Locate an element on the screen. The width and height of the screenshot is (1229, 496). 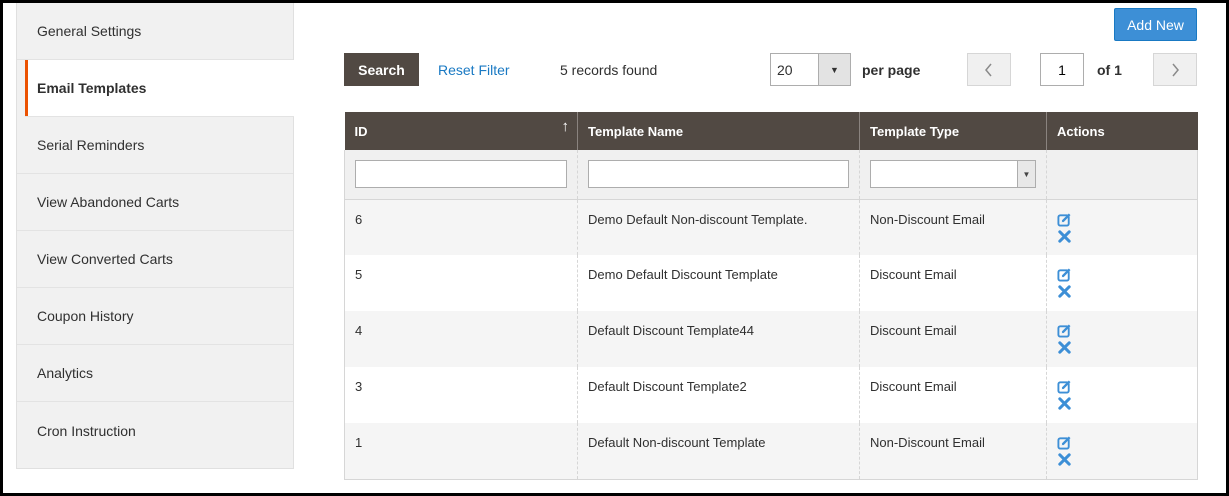
filter-cell: ▼ is located at coordinates (953, 175).